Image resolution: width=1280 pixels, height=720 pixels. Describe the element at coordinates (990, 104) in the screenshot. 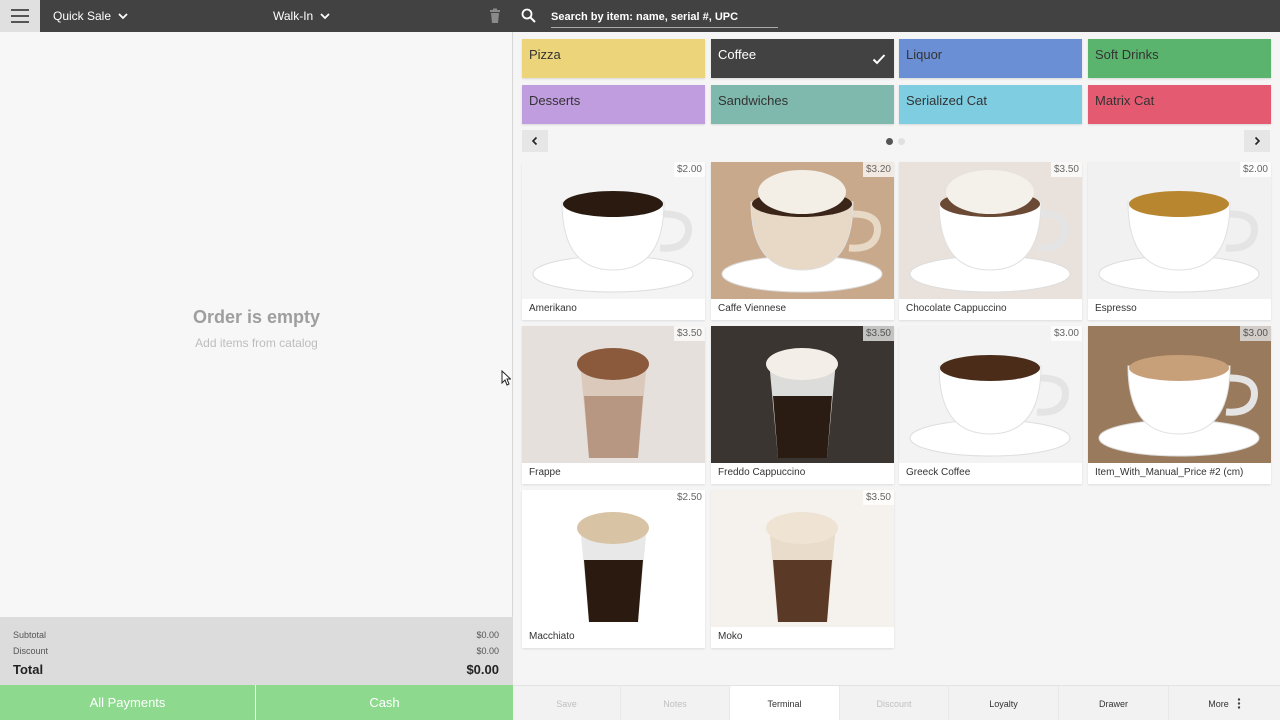

I see `category-serialized-cat: Serialized Cat` at that location.